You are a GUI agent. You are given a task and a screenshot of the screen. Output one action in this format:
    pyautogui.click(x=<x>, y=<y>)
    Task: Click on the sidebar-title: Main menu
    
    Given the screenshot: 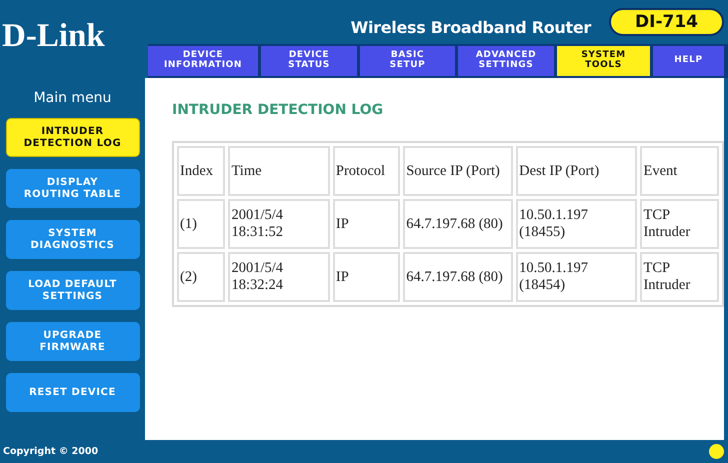 What is the action you would take?
    pyautogui.click(x=73, y=98)
    